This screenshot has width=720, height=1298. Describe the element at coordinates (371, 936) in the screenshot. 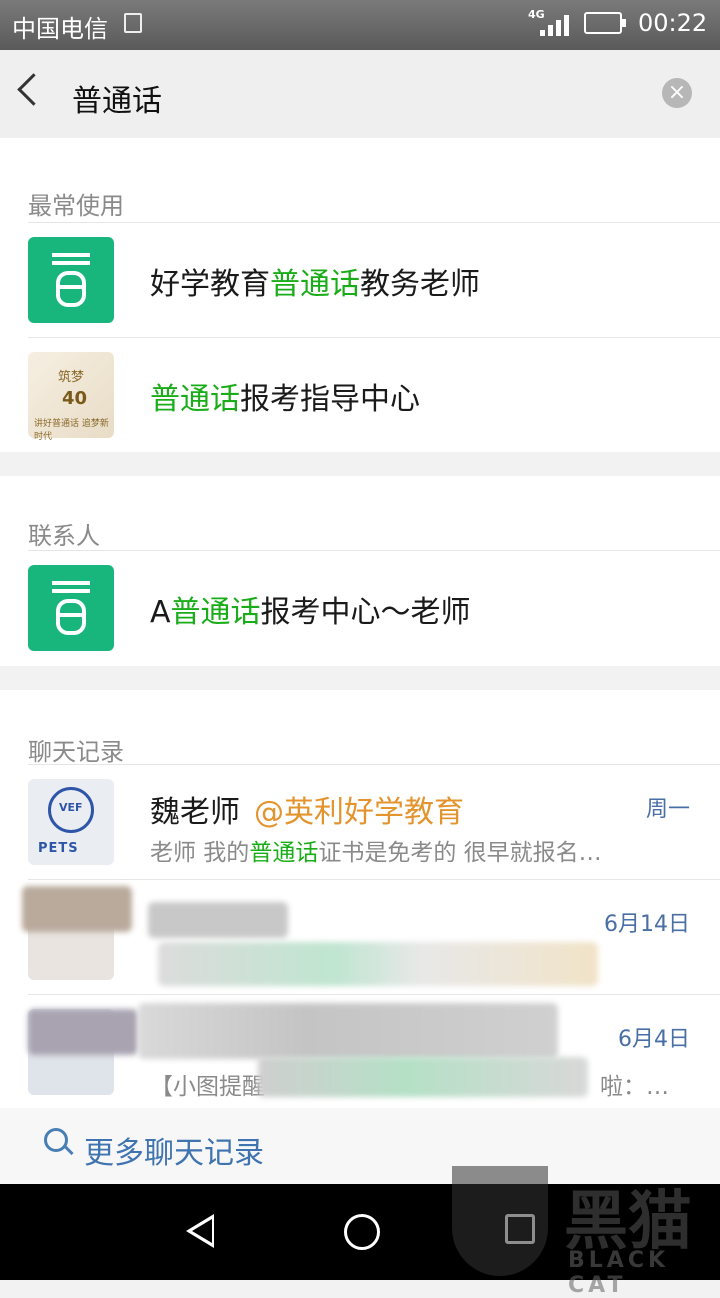

I see `chat-result: 6月14日` at that location.